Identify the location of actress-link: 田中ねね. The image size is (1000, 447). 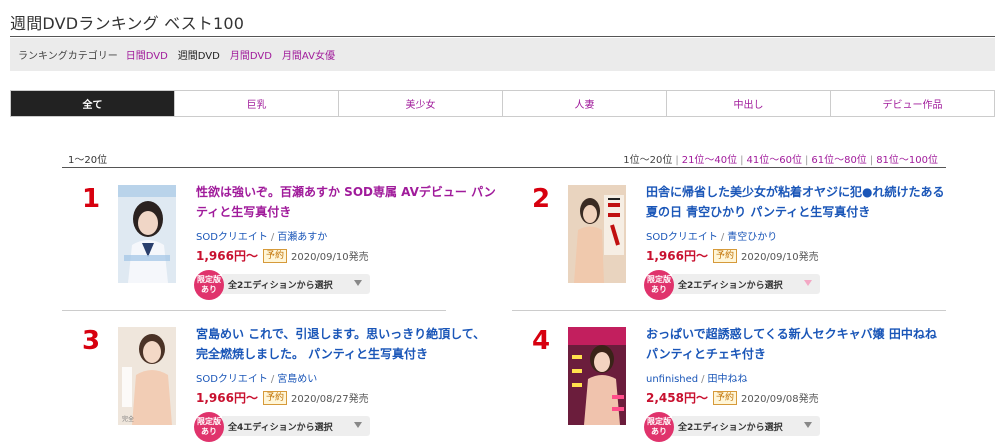
(728, 379).